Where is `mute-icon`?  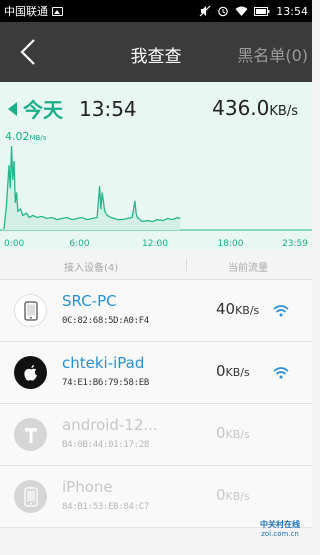 mute-icon is located at coordinates (205, 11).